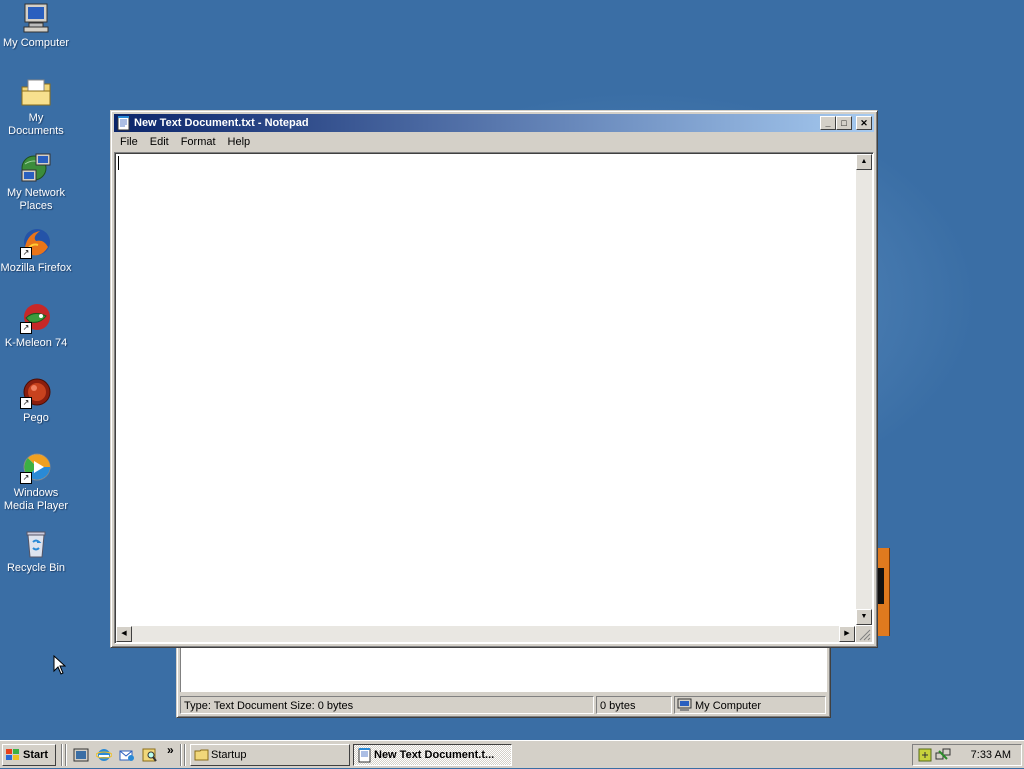 The image size is (1024, 769). I want to click on desktop-icon-label: My Documents, so click(36, 124).